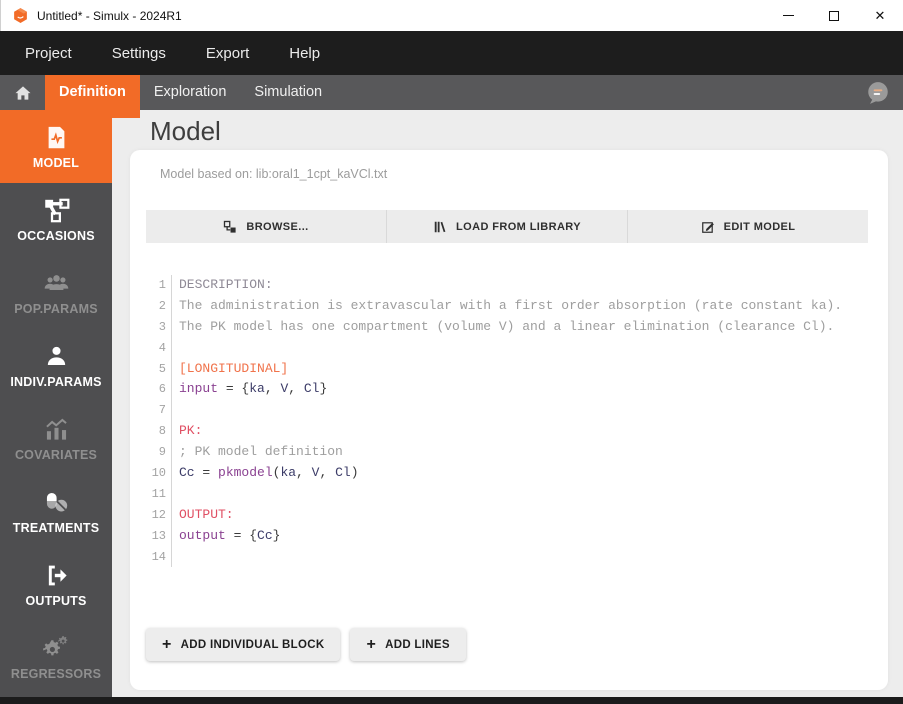  Describe the element at coordinates (48, 53) in the screenshot. I see `menu-item-project: Project` at that location.